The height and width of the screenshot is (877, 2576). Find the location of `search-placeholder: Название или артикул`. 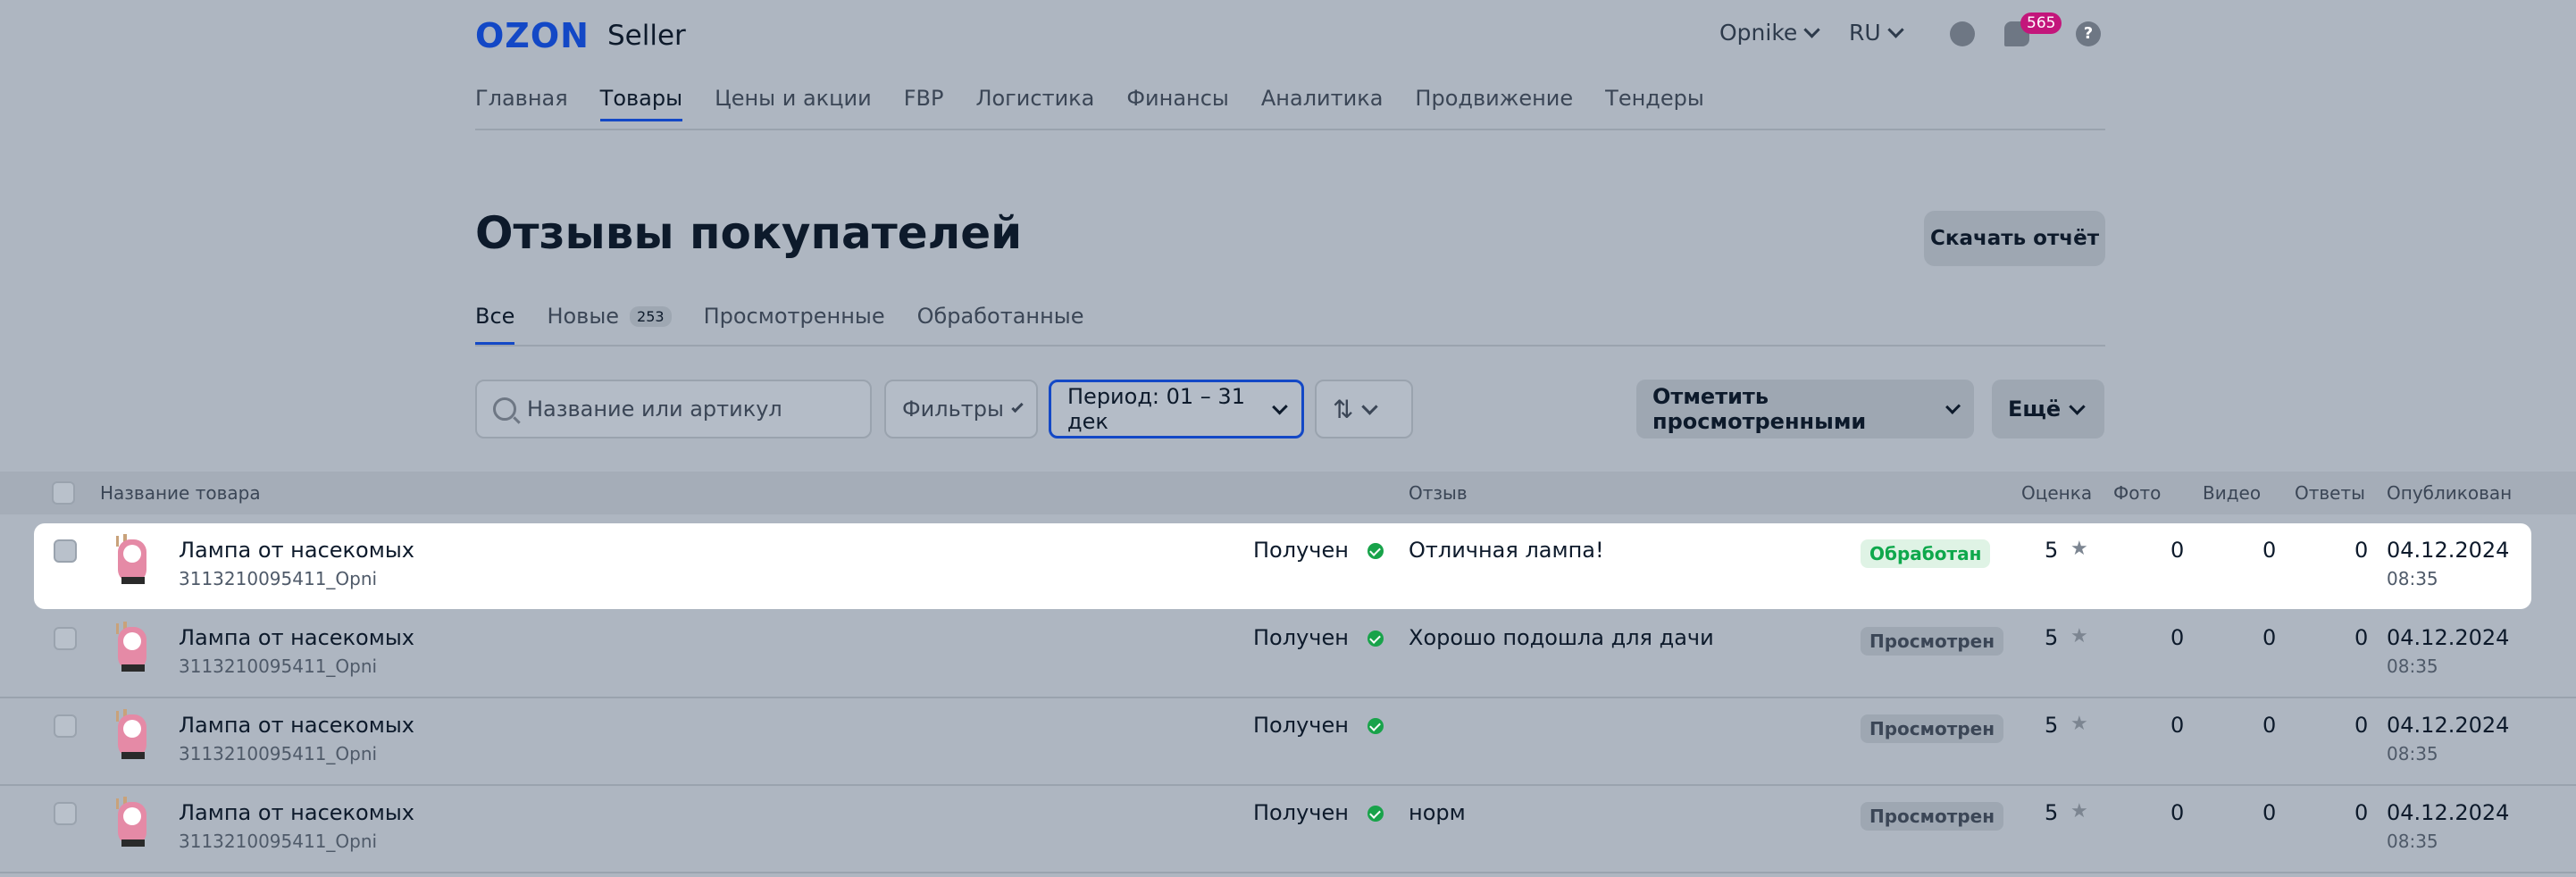

search-placeholder: Название или артикул is located at coordinates (655, 409).